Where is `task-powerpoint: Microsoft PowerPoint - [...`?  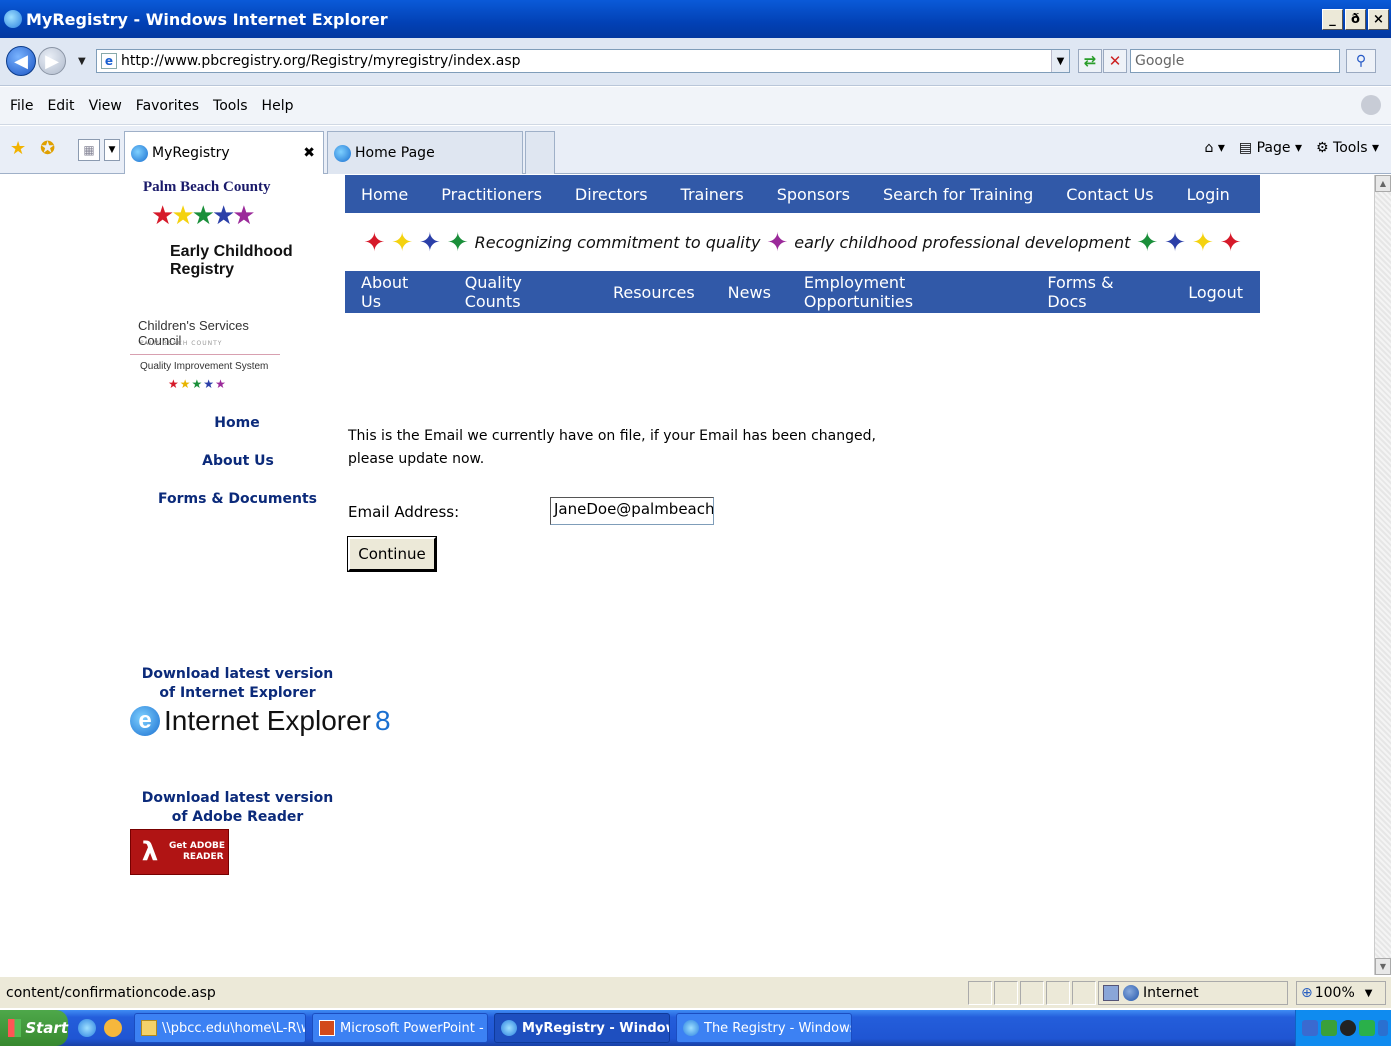 task-powerpoint: Microsoft PowerPoint - [... is located at coordinates (400, 1028).